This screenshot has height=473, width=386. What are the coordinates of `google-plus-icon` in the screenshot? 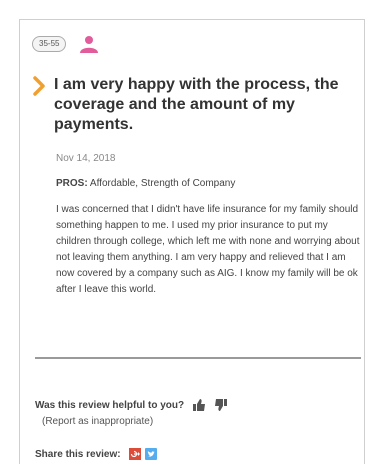 It's located at (134, 454).